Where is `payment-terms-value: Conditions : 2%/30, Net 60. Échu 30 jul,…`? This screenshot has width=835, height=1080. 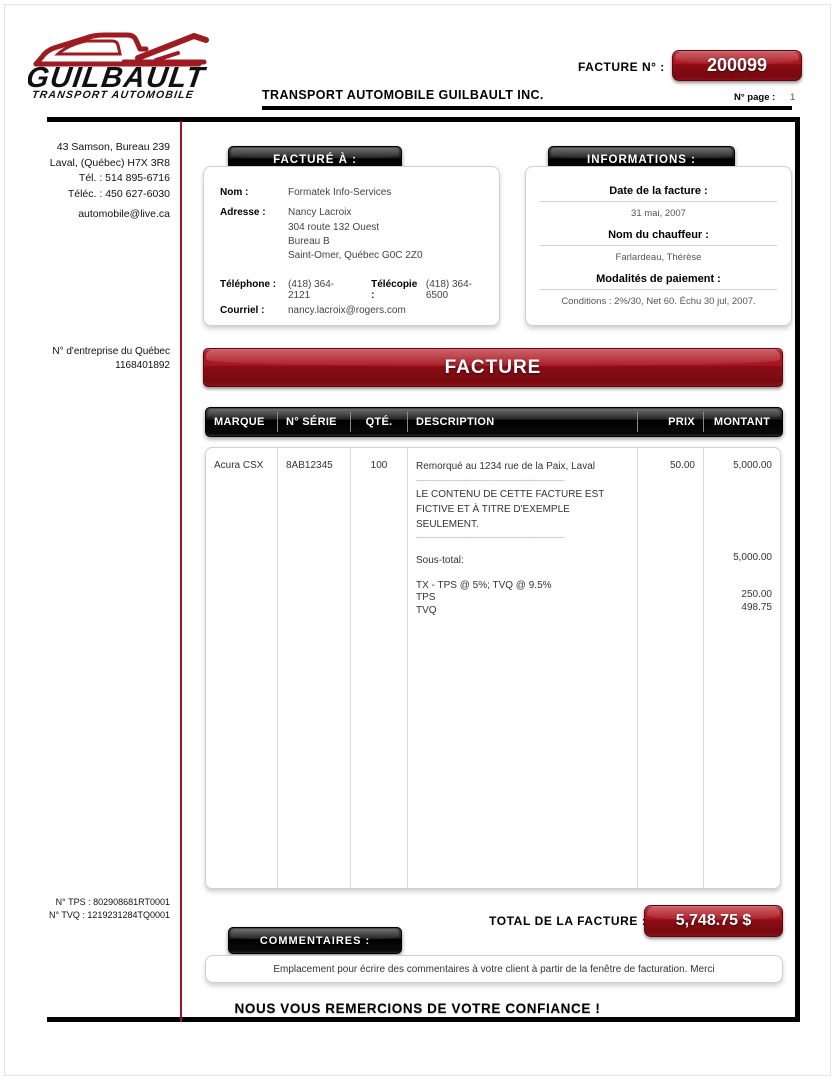
payment-terms-value: Conditions : 2%/30, Net 60. Échu 30 jul,… is located at coordinates (658, 301).